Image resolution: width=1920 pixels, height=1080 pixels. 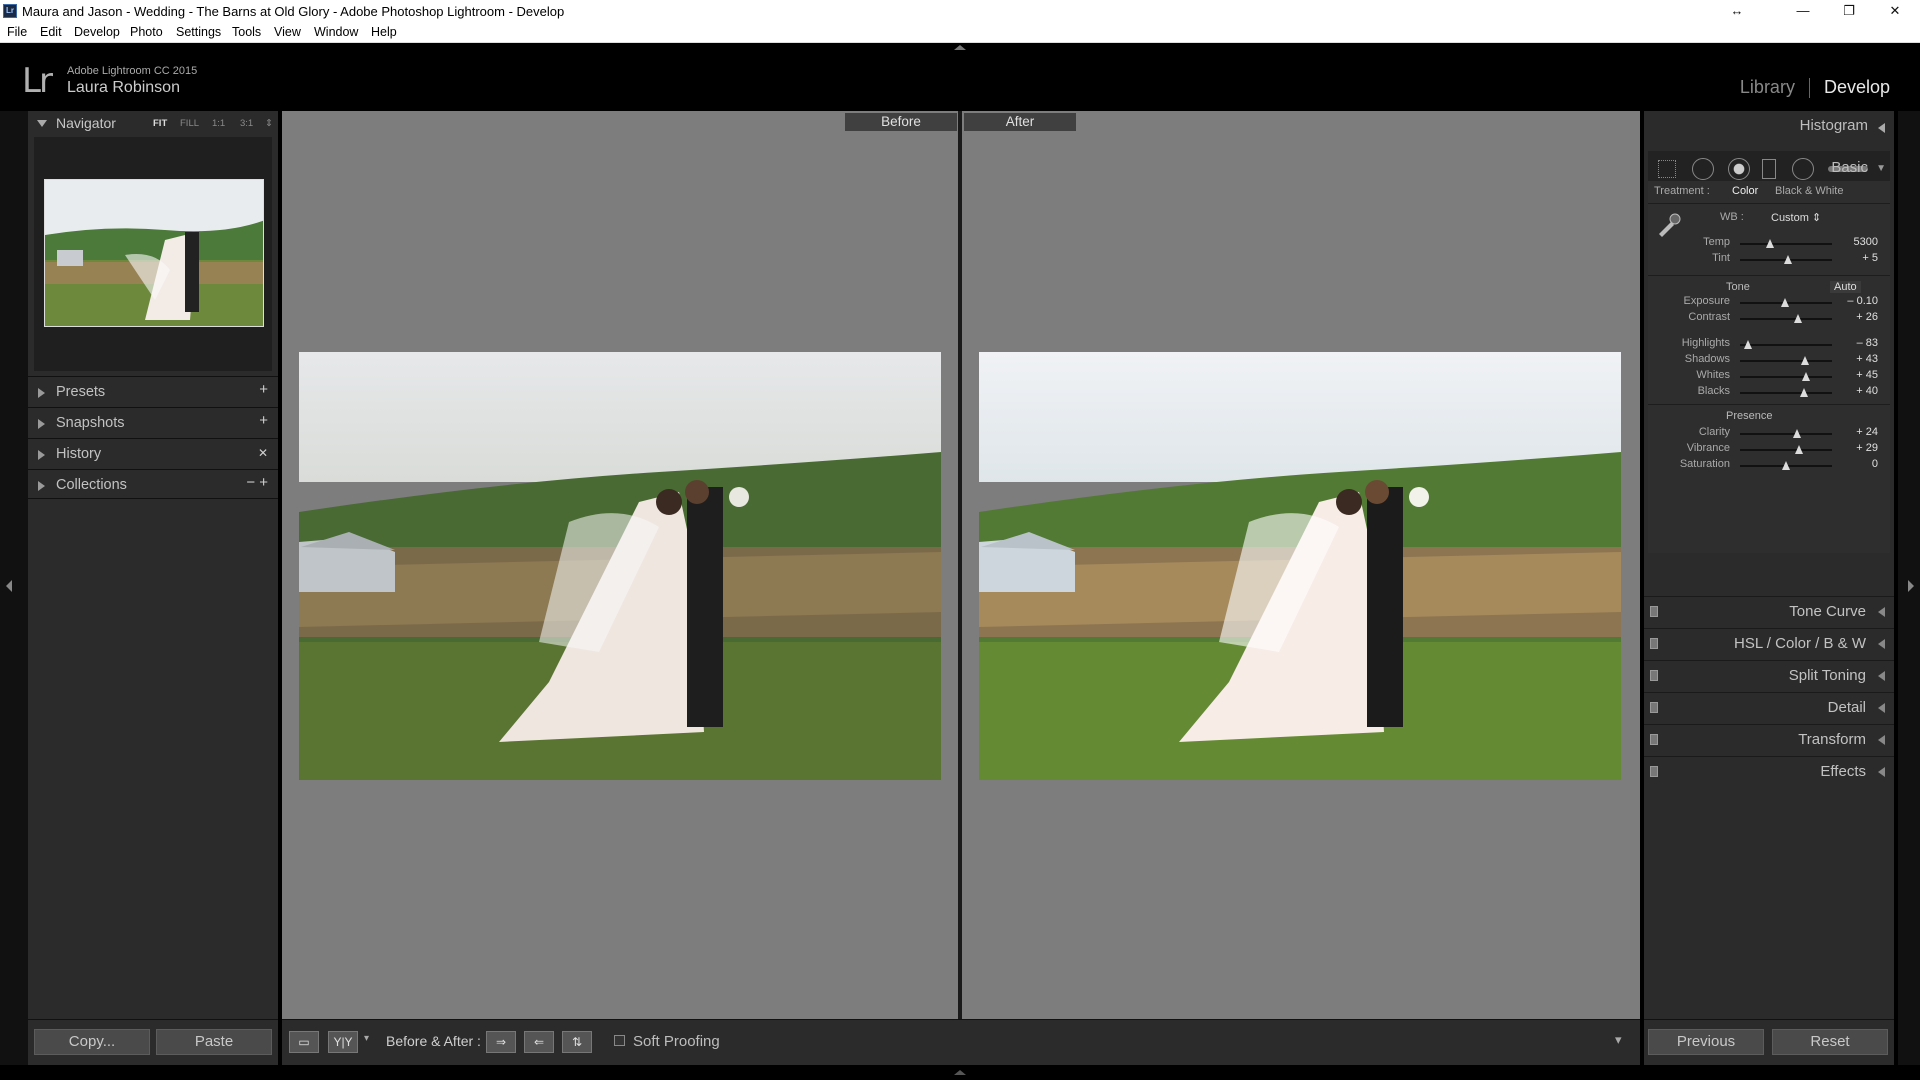 What do you see at coordinates (153, 453) in the screenshot?
I see `history-section: History ✕` at bounding box center [153, 453].